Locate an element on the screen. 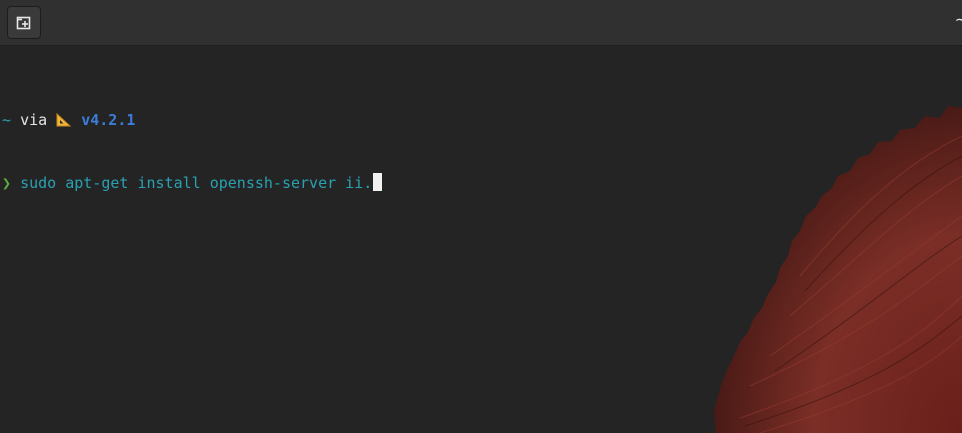  via-text: via is located at coordinates (34, 120).